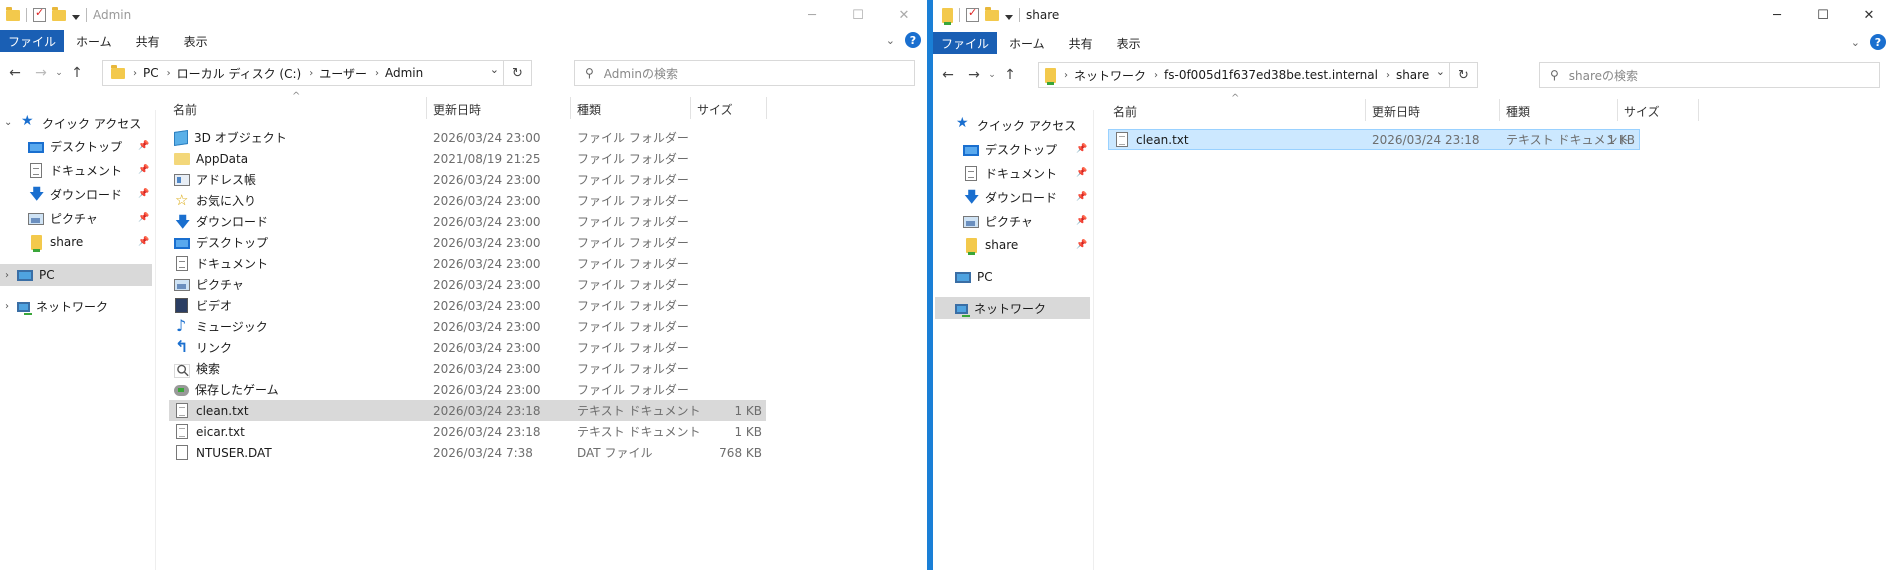 This screenshot has height=570, width=1892. Describe the element at coordinates (1125, 111) in the screenshot. I see `column-name: 名前` at that location.